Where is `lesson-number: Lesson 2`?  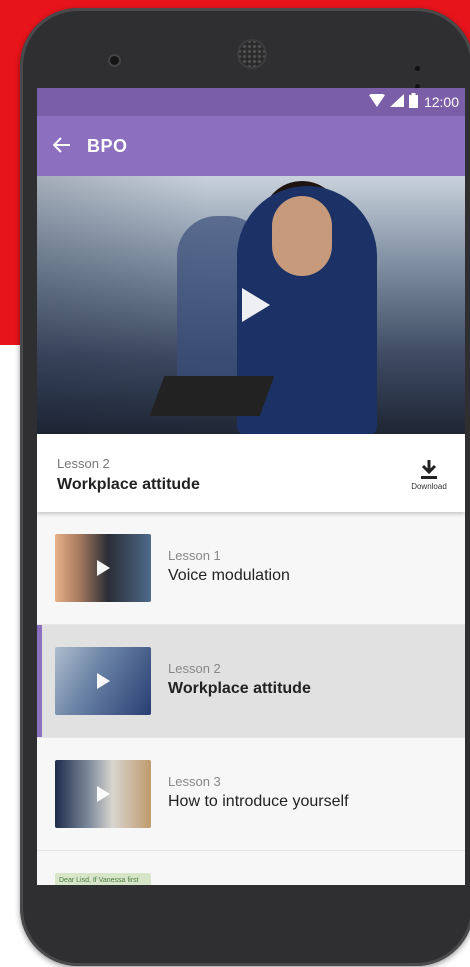
lesson-number: Lesson 2 is located at coordinates (194, 668).